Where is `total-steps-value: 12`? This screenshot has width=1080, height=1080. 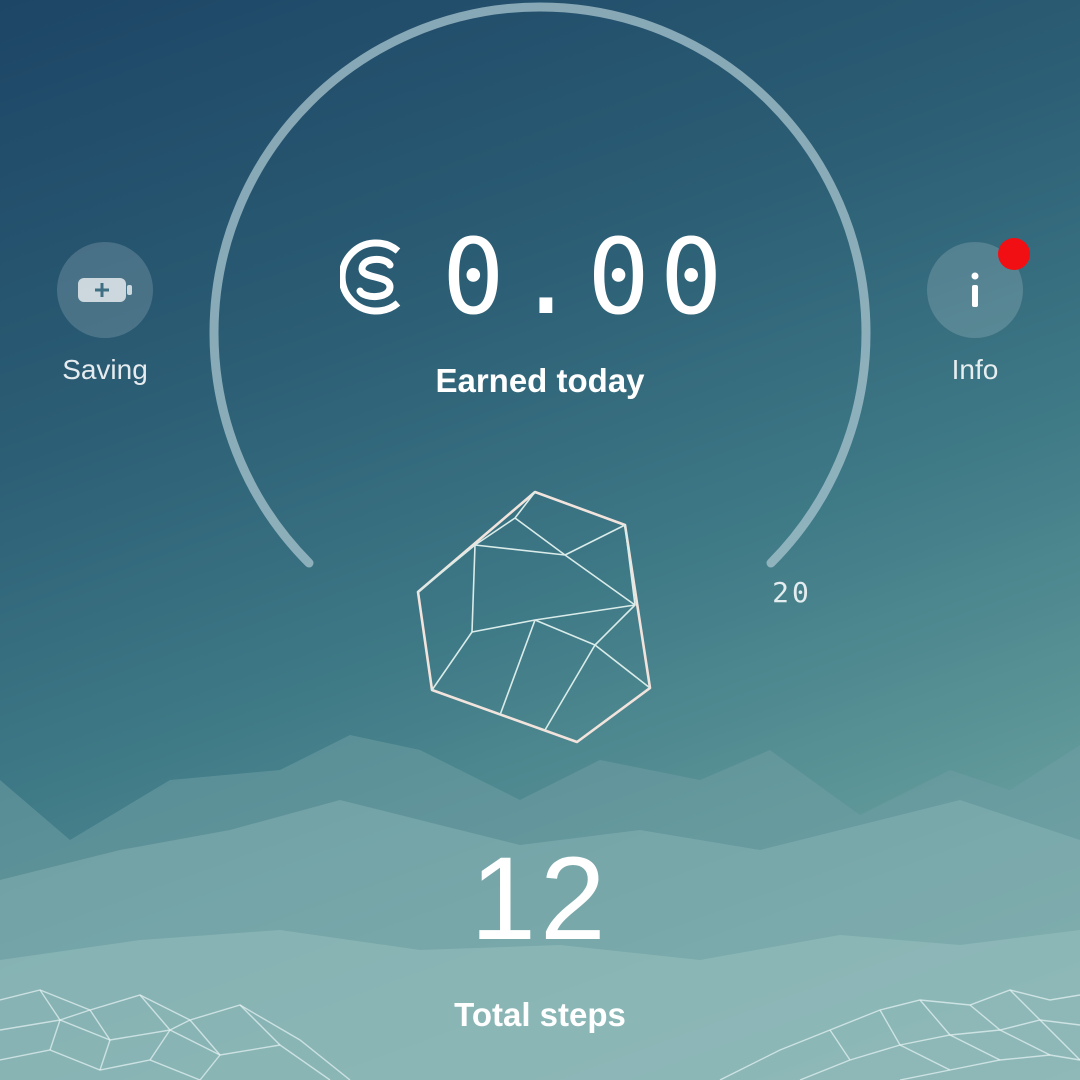
total-steps-value: 12 is located at coordinates (540, 899).